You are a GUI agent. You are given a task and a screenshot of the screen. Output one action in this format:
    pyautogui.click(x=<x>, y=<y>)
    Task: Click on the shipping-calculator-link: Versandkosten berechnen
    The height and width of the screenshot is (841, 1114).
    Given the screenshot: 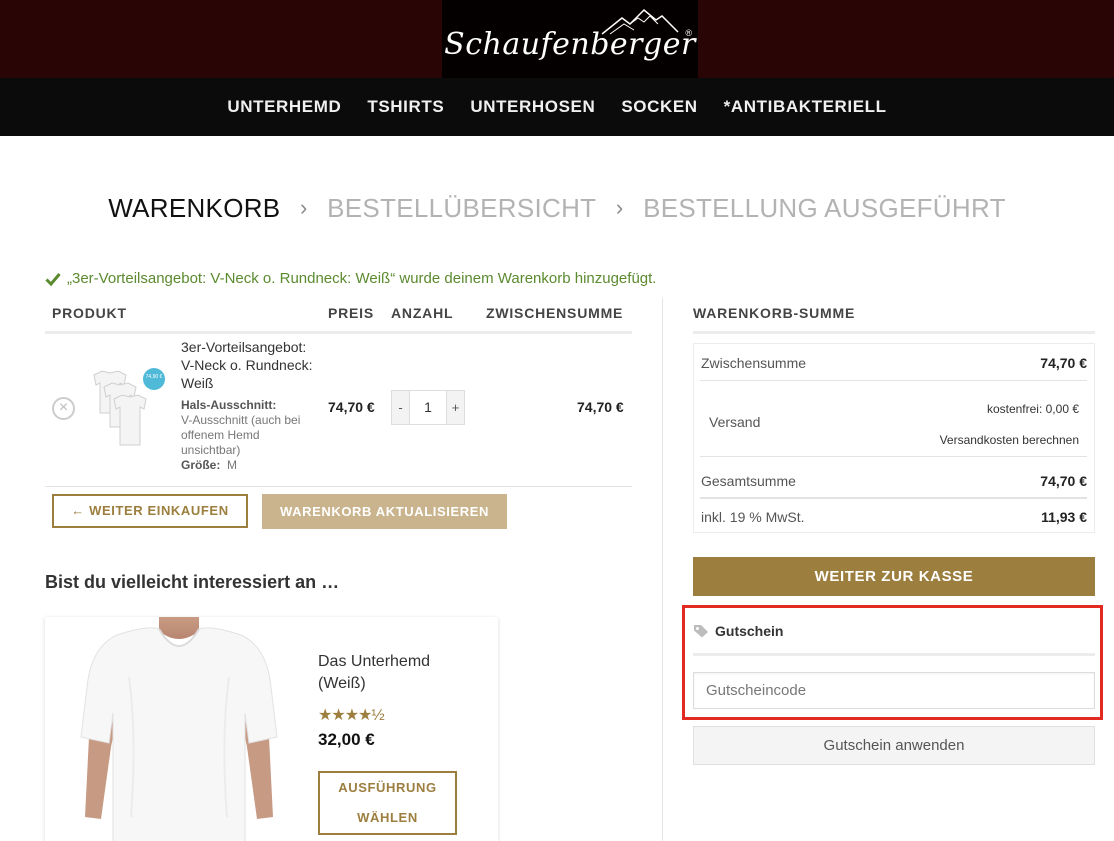 What is the action you would take?
    pyautogui.click(x=1009, y=440)
    